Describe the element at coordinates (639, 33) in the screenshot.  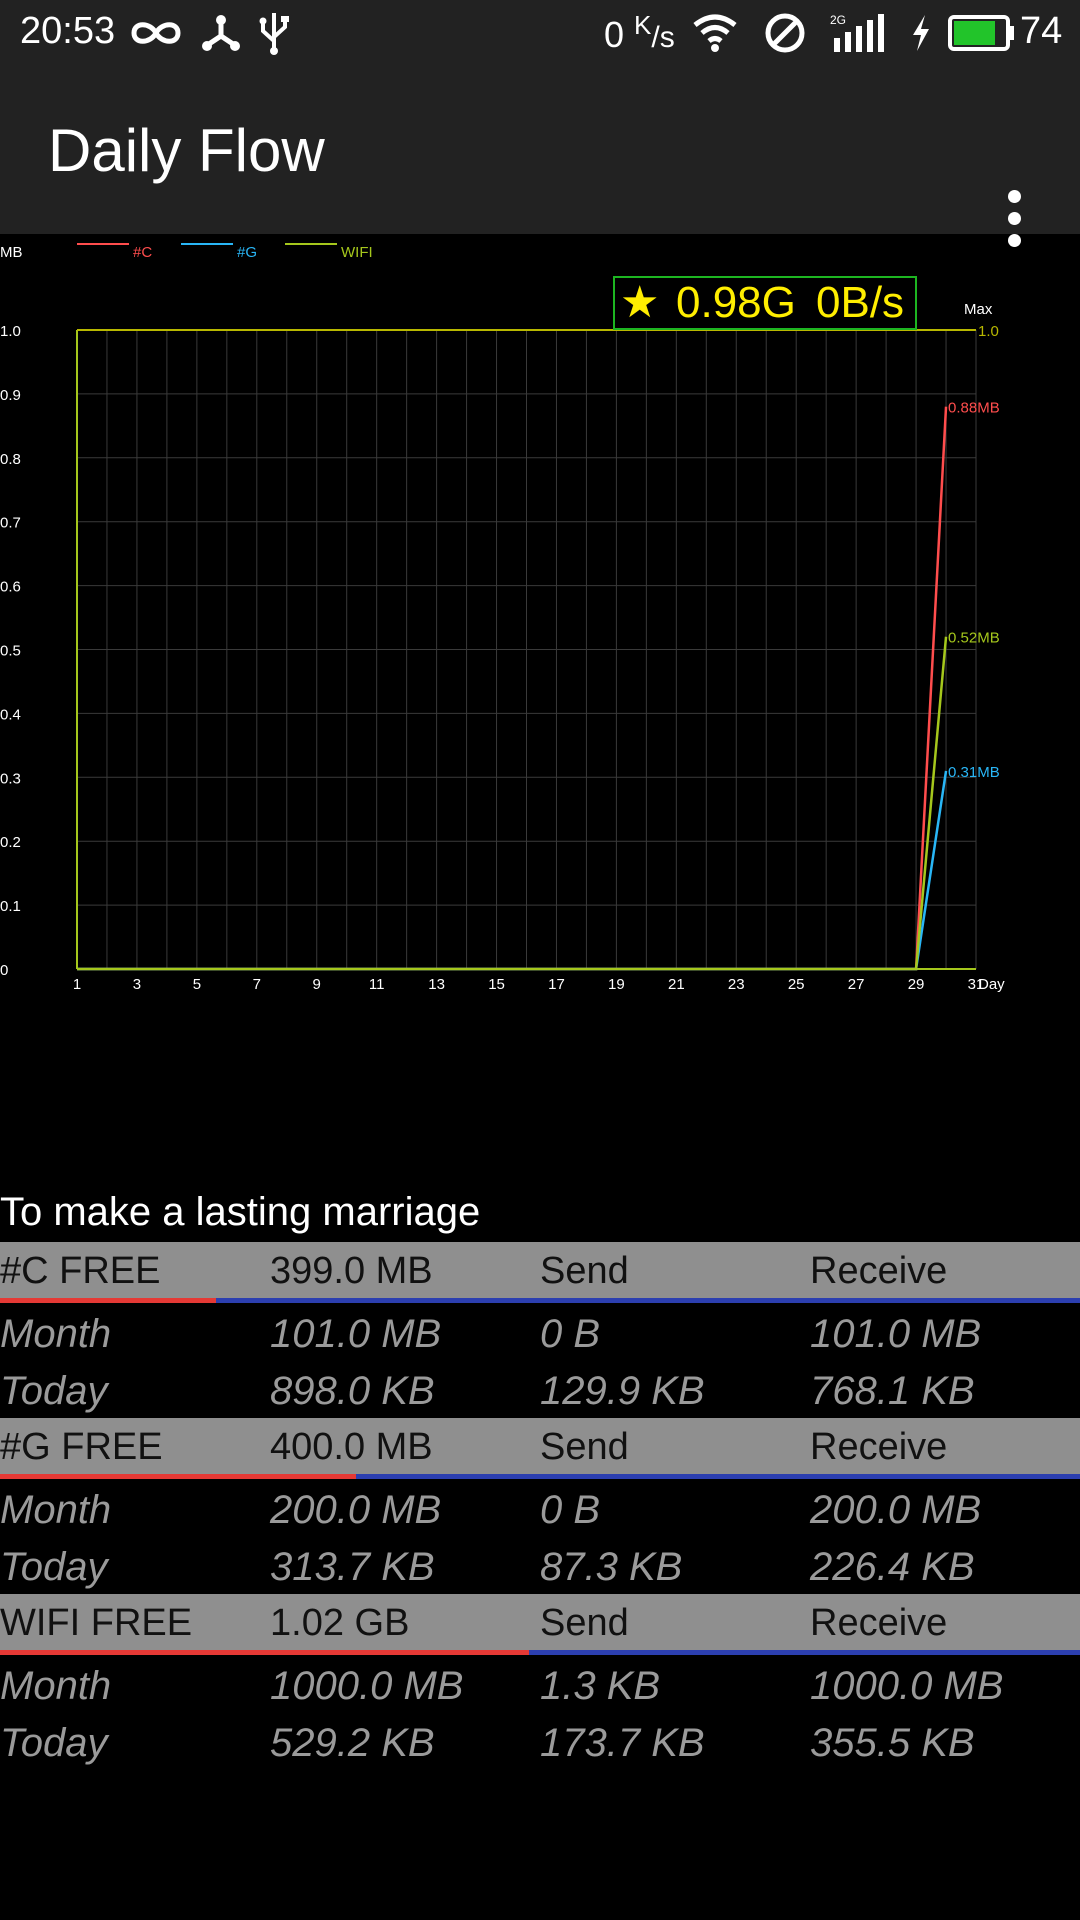
I see `network-speed: 0 K/s` at that location.